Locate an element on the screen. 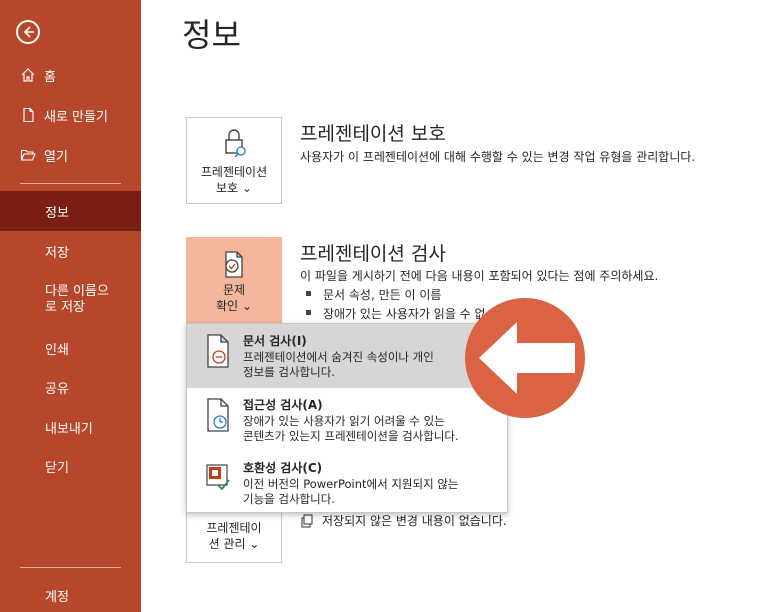 This screenshot has height=612, width=761. tile-label-line: 보호 ⌄ is located at coordinates (234, 188).